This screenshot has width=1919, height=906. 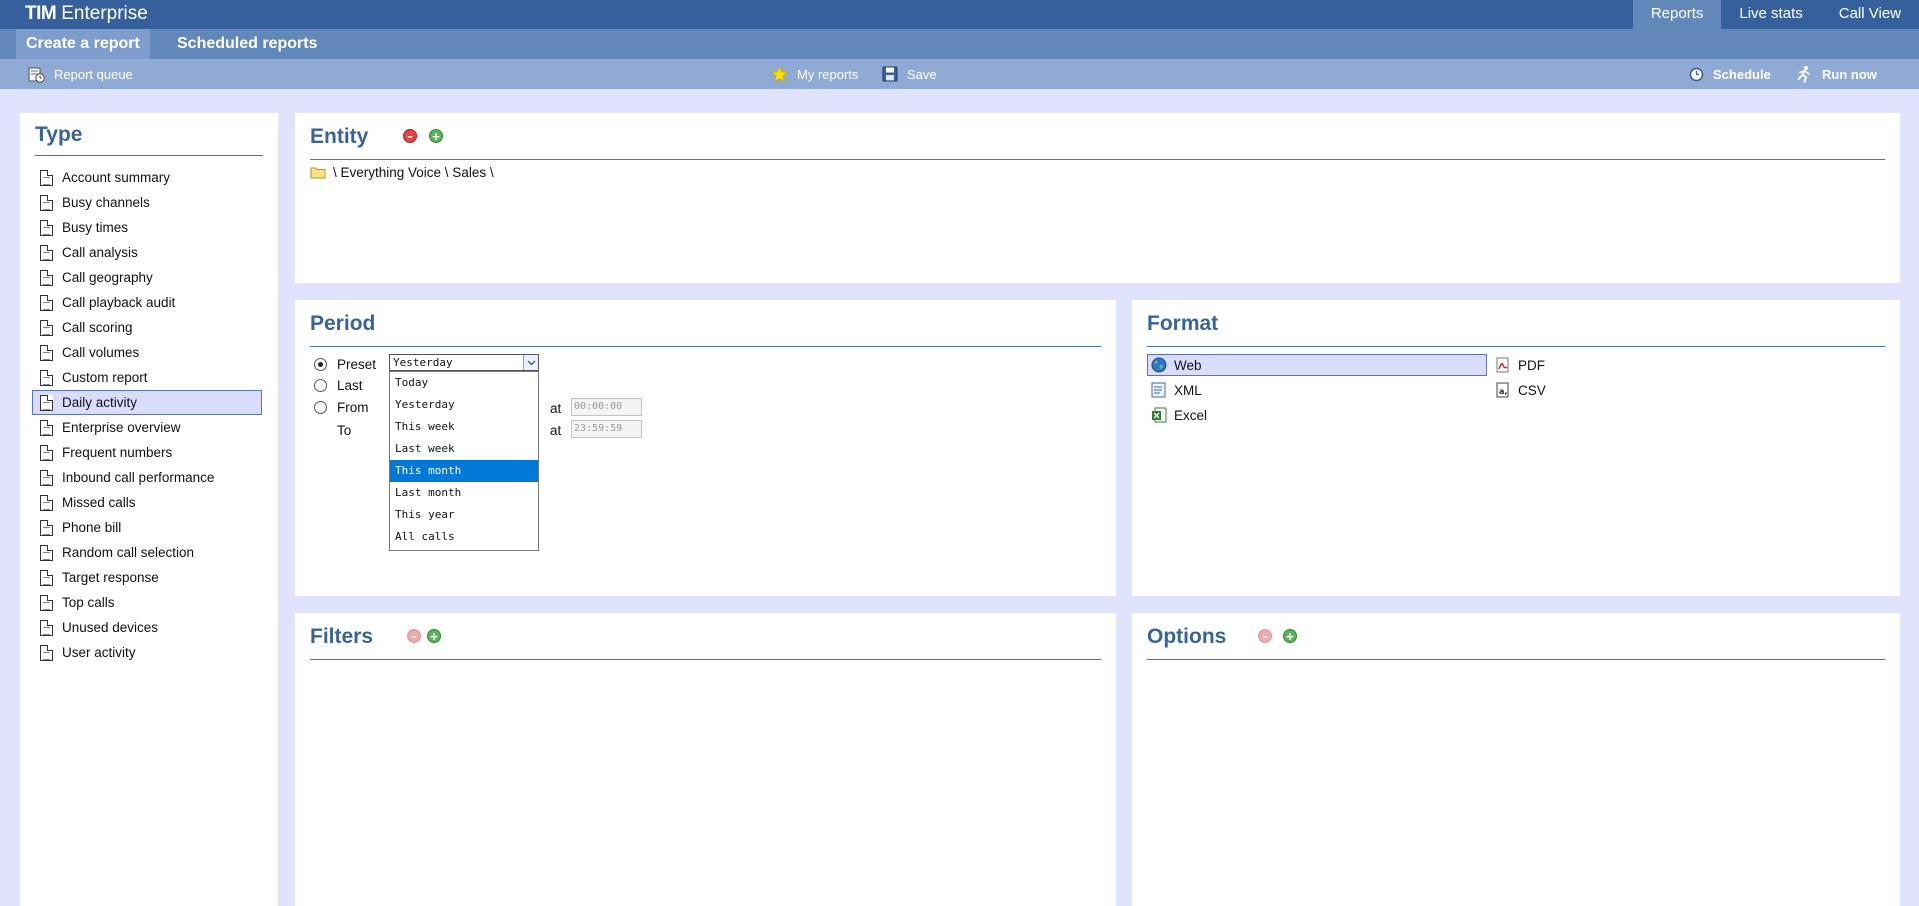 What do you see at coordinates (117, 452) in the screenshot?
I see `report-type-label: Frequent numbers` at bounding box center [117, 452].